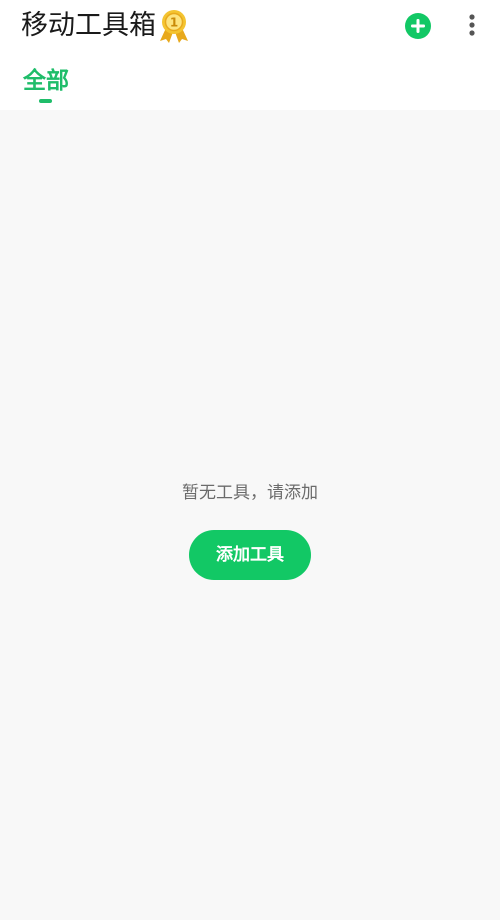  What do you see at coordinates (250, 55) in the screenshot?
I see `app-header: 移动工具箱 1 全部` at bounding box center [250, 55].